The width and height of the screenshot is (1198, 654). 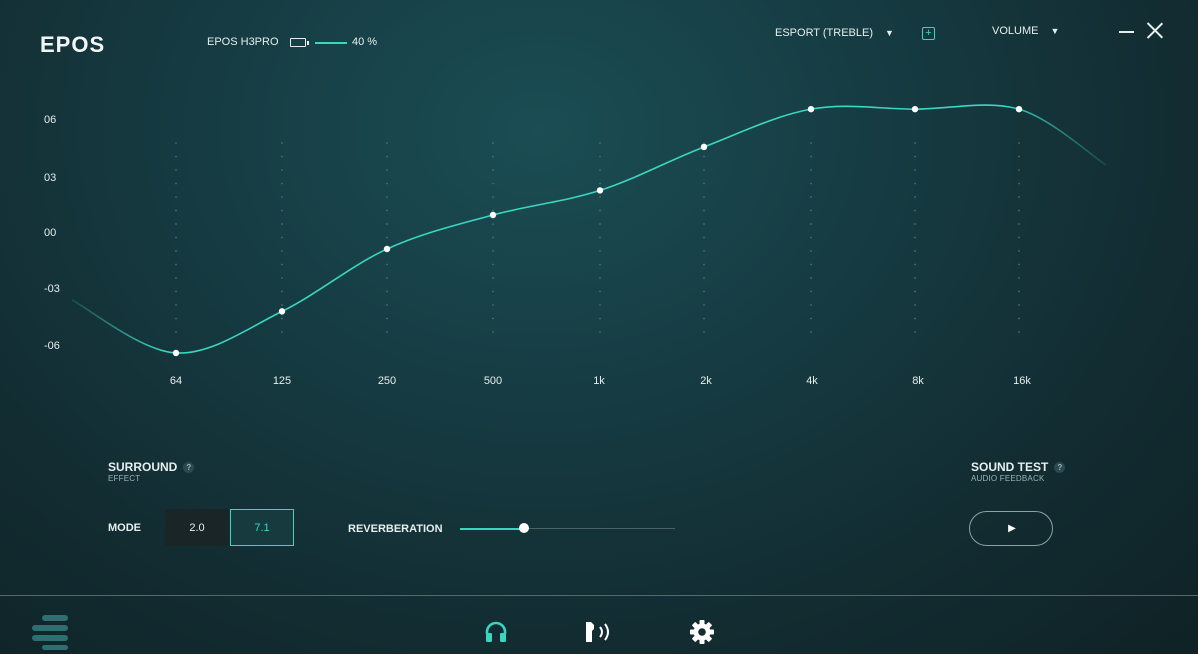 I want to click on eq-point-4k, so click(x=811, y=109).